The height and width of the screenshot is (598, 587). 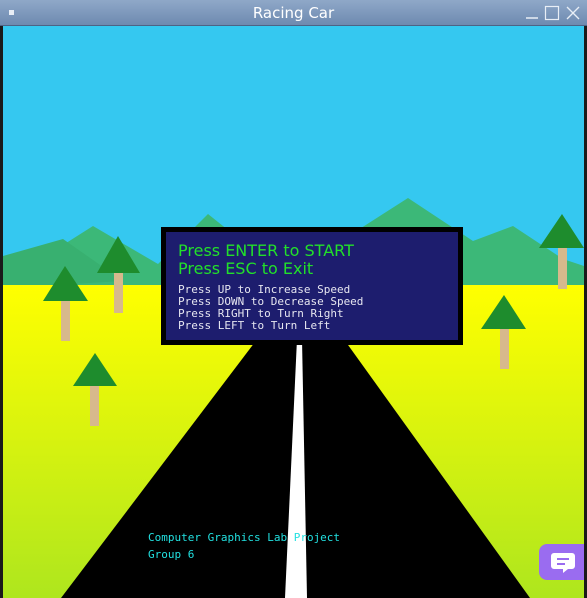 I want to click on exit-instruction: Press ESC to Exit, so click(x=246, y=268).